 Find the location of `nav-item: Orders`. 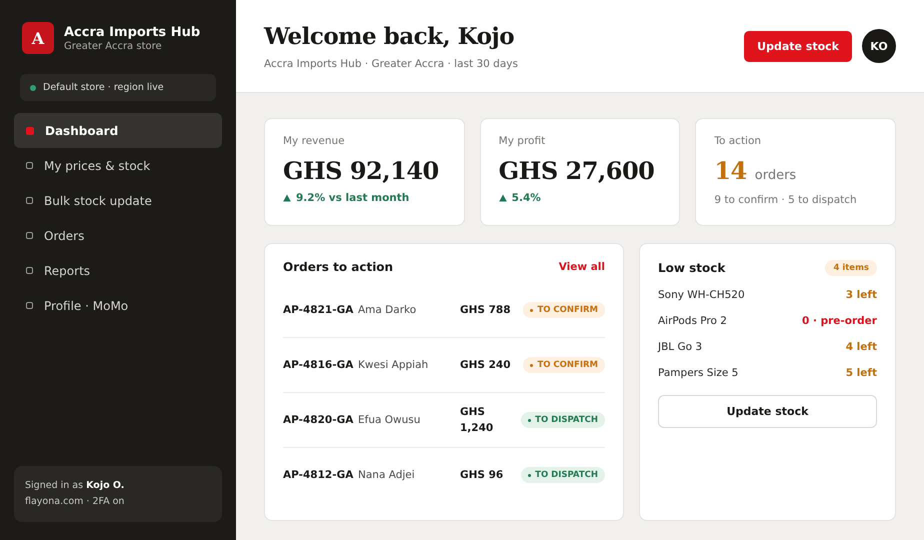

nav-item: Orders is located at coordinates (118, 235).